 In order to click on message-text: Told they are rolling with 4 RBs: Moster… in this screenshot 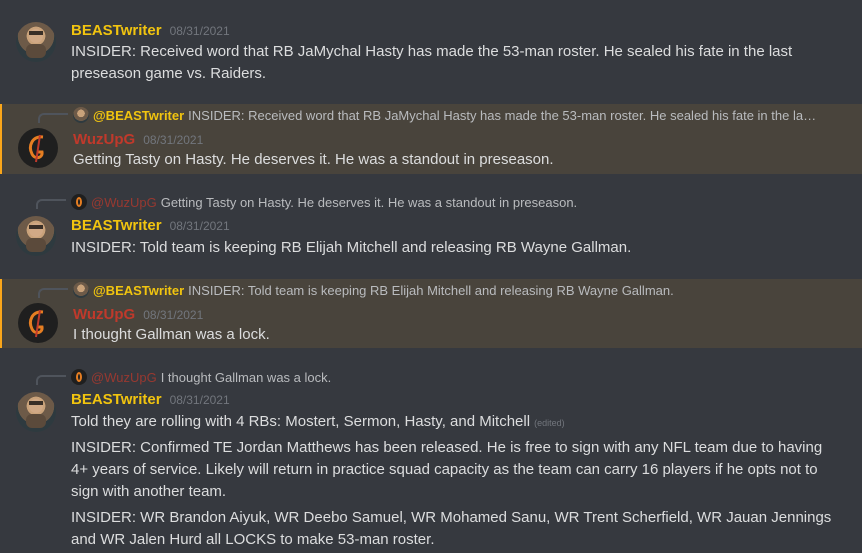, I will do `click(318, 421)`.